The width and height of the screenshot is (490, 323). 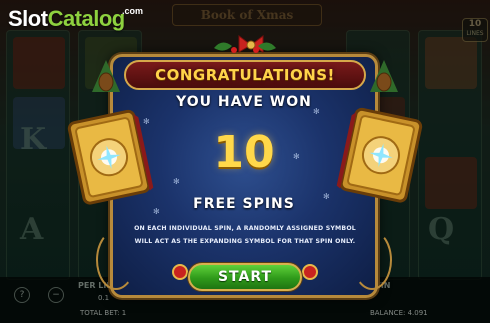 What do you see at coordinates (244, 102) in the screenshot?
I see `you-have-won-text: YOU HAVE WON` at bounding box center [244, 102].